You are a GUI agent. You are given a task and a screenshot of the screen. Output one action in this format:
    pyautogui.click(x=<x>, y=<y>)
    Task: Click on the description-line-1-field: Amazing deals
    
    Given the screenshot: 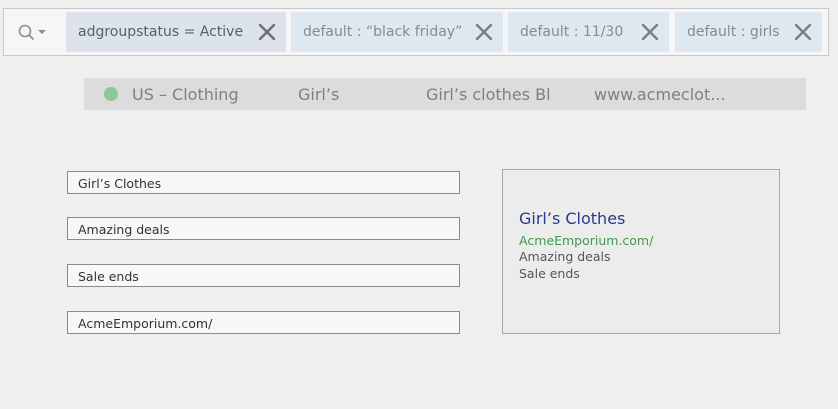 What is the action you would take?
    pyautogui.click(x=263, y=228)
    